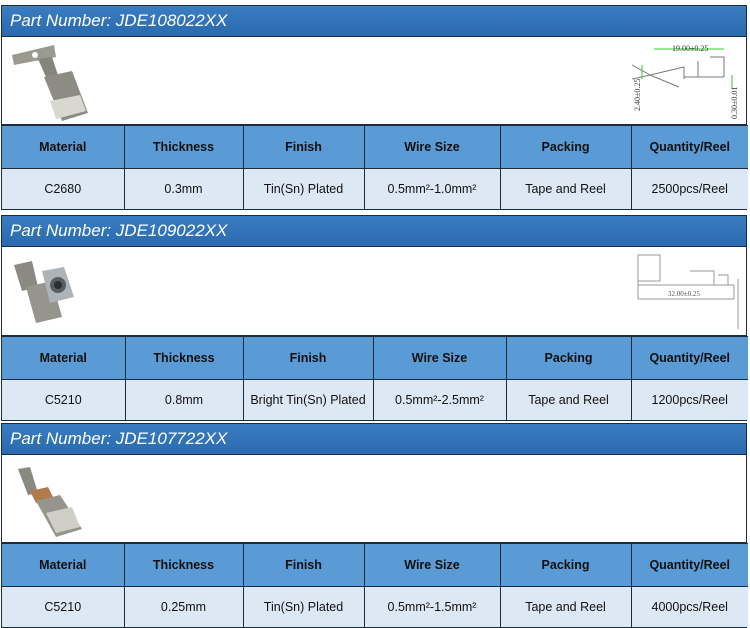 The width and height of the screenshot is (750, 628). What do you see at coordinates (689, 188) in the screenshot?
I see `spec-cell: 2500pcs/Reel` at bounding box center [689, 188].